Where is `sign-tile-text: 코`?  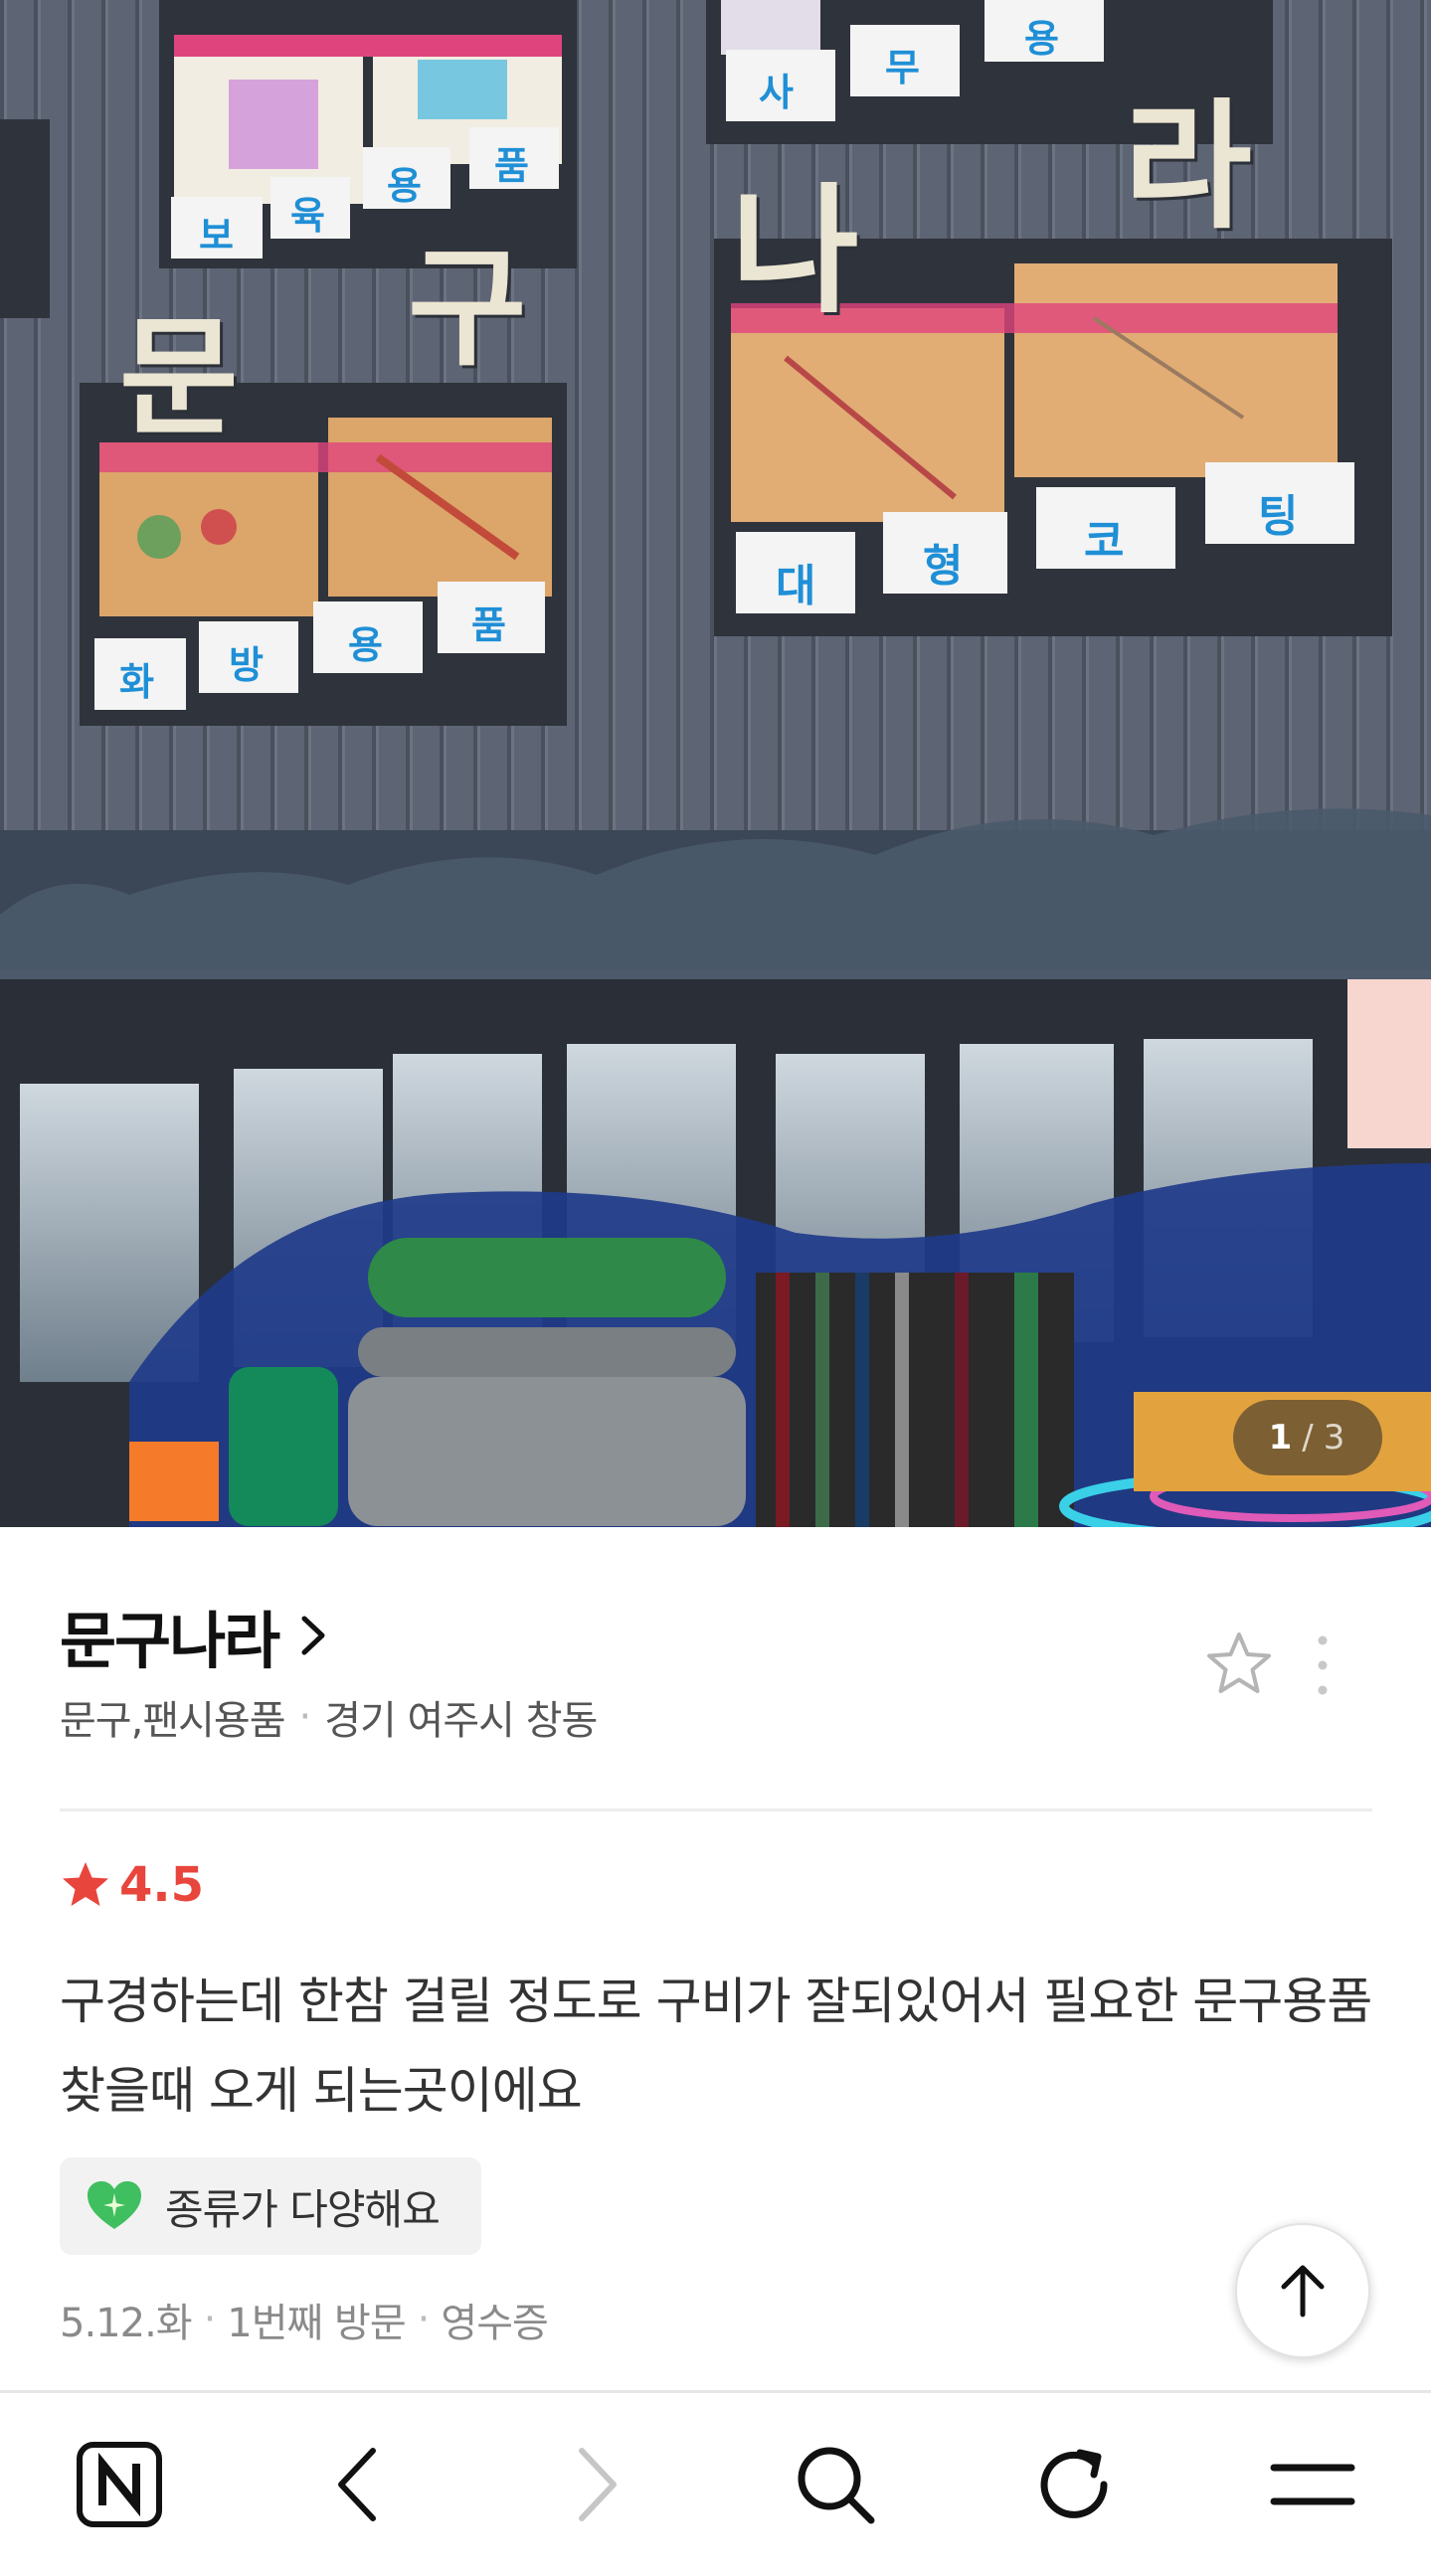 sign-tile-text: 코 is located at coordinates (1104, 541).